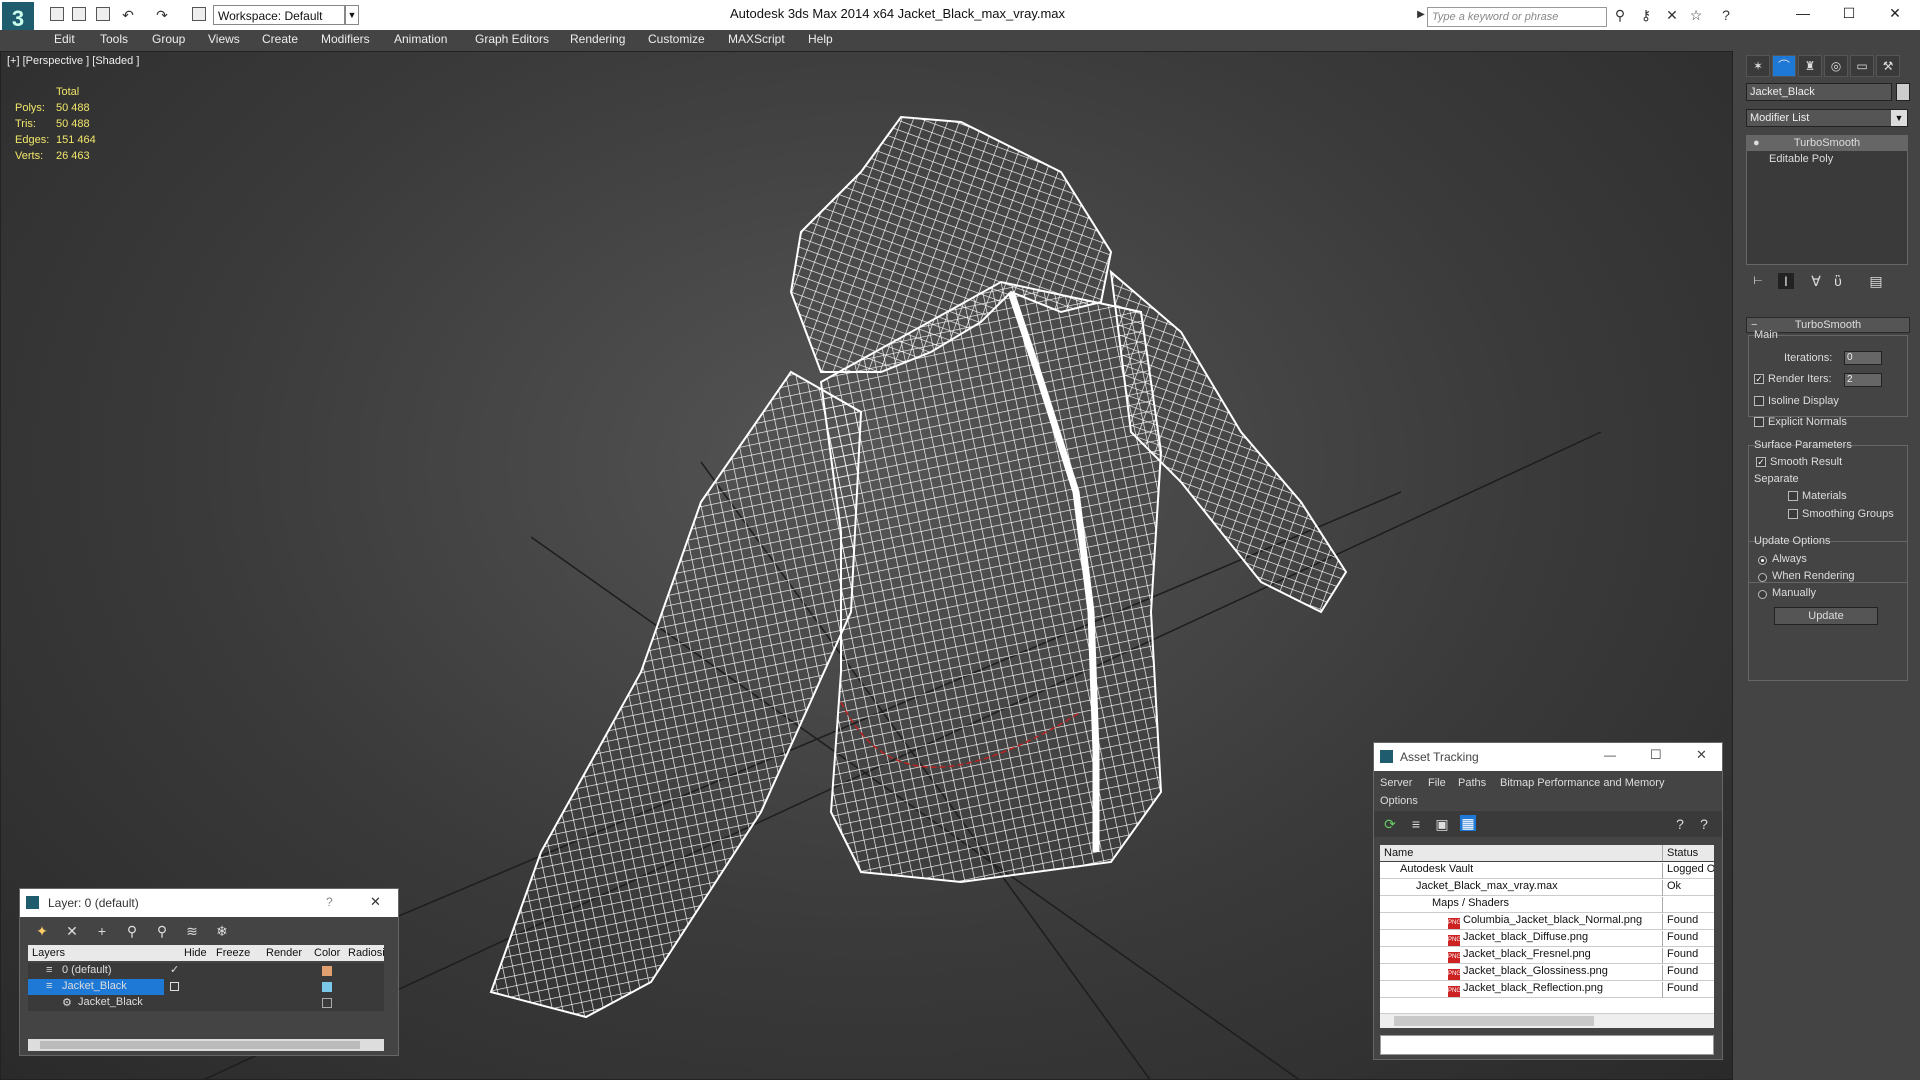 The height and width of the screenshot is (1080, 1920). Describe the element at coordinates (1437, 783) in the screenshot. I see `asset-menu-file: File` at that location.